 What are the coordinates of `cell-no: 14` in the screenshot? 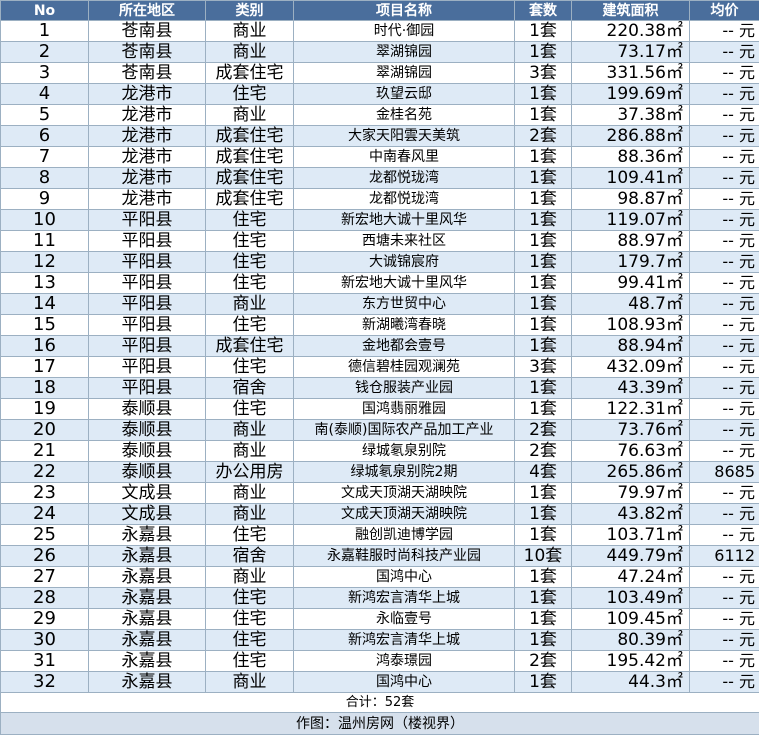 It's located at (44, 304).